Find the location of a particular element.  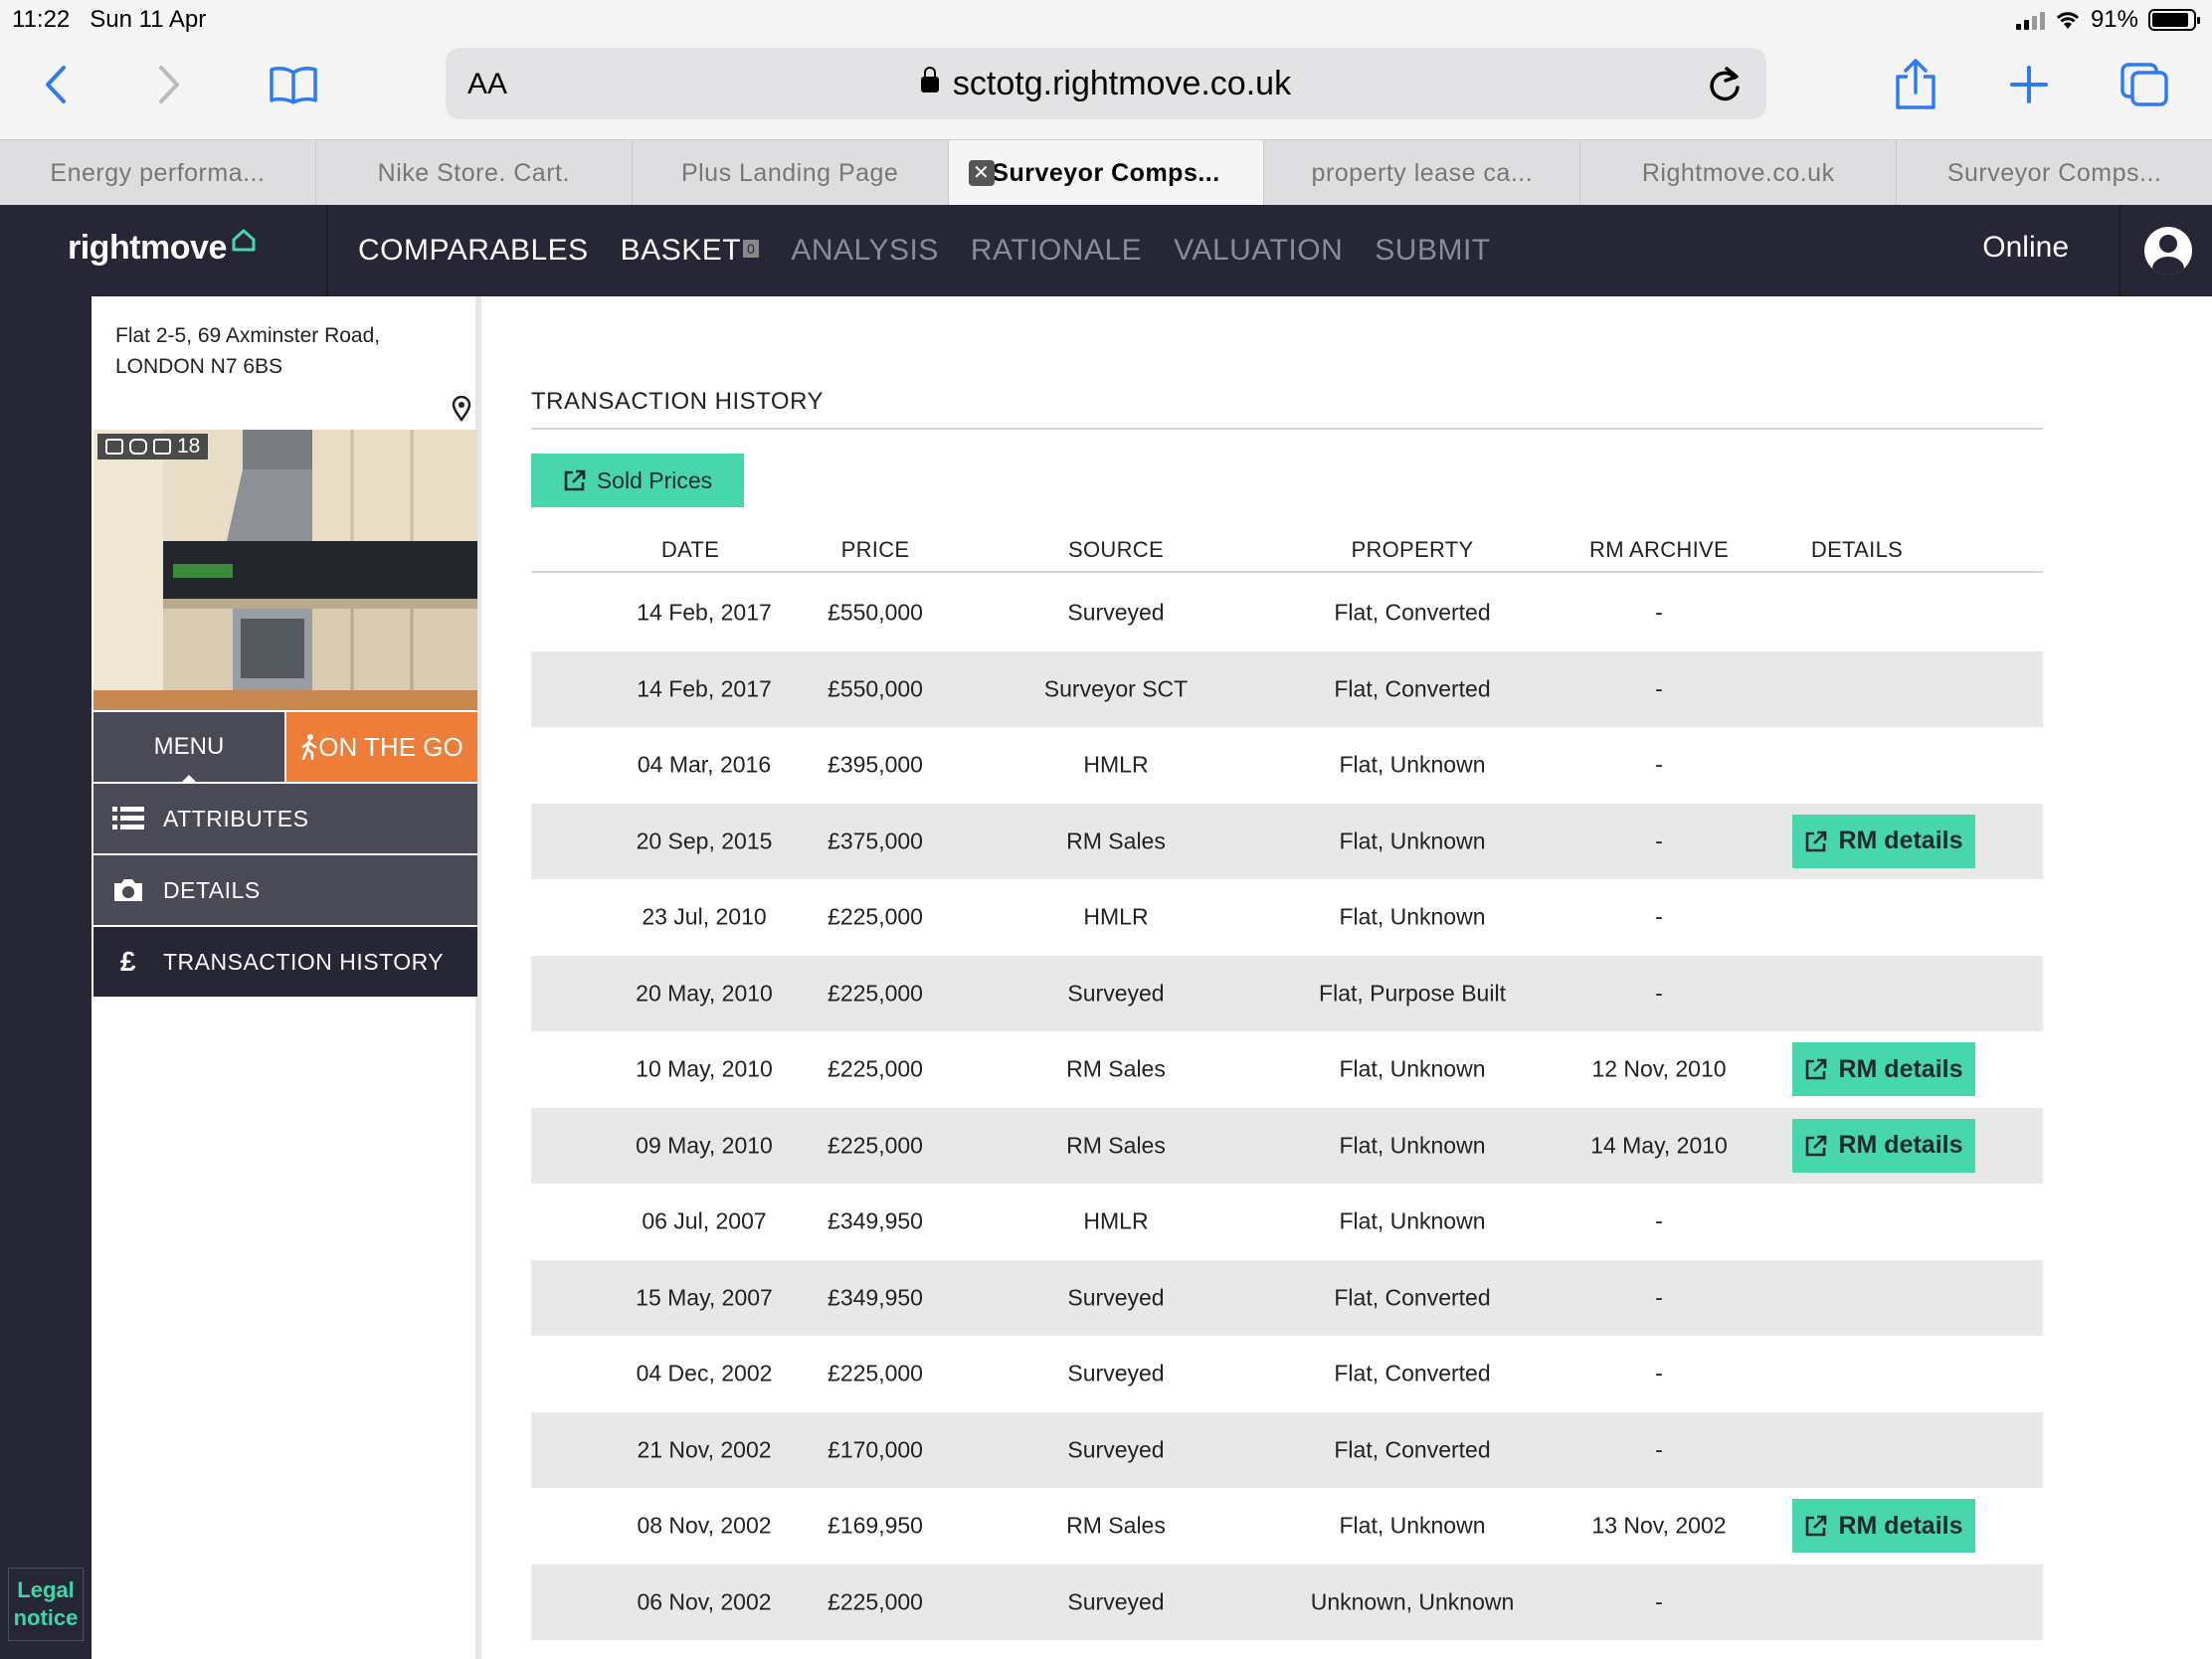

nav-rationale: RATIONALE is located at coordinates (1056, 250).